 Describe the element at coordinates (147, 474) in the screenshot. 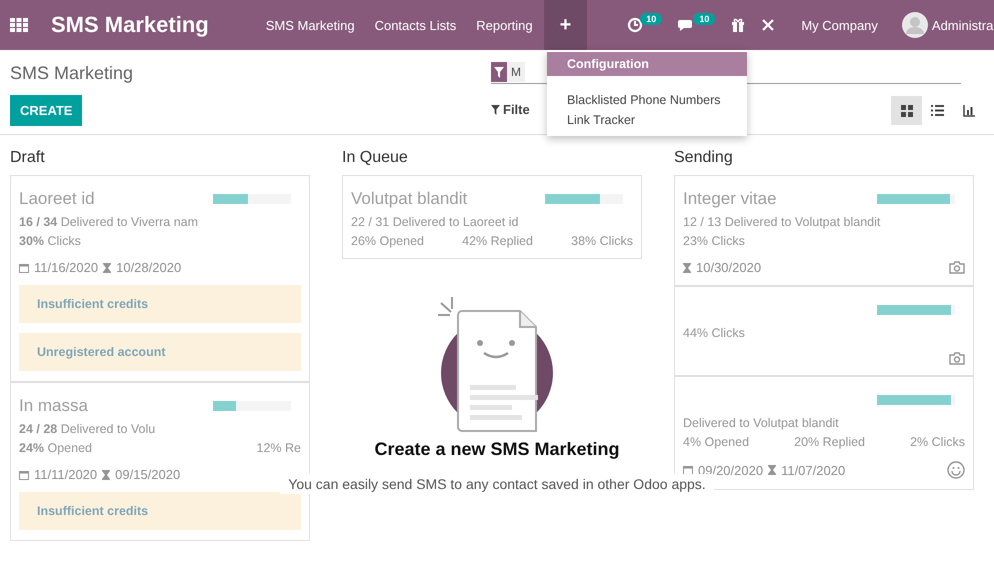

I see `end-date: 09/15/2020` at that location.